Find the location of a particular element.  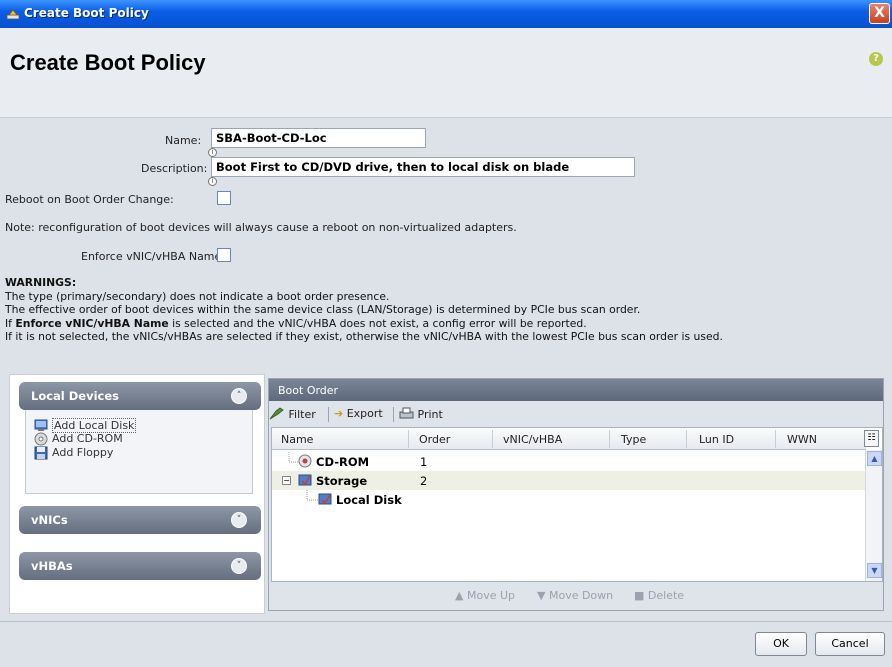

column-header-wwn: WWN is located at coordinates (802, 439).